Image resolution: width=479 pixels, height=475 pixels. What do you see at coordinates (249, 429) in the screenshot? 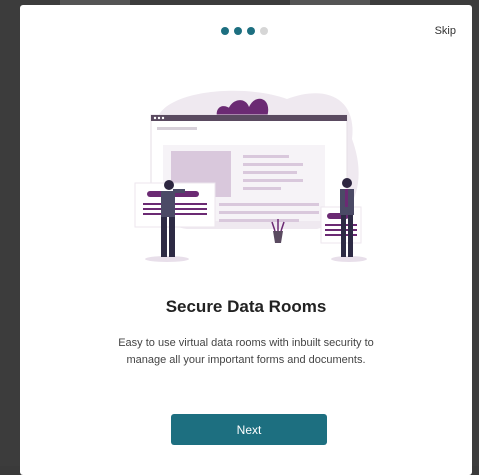
I see `next-button: Next` at bounding box center [249, 429].